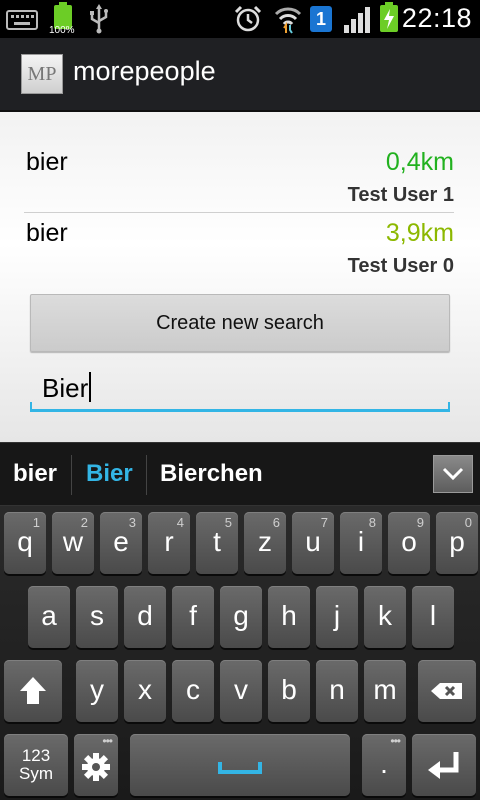 This screenshot has width=480, height=800. I want to click on key: v, so click(241, 691).